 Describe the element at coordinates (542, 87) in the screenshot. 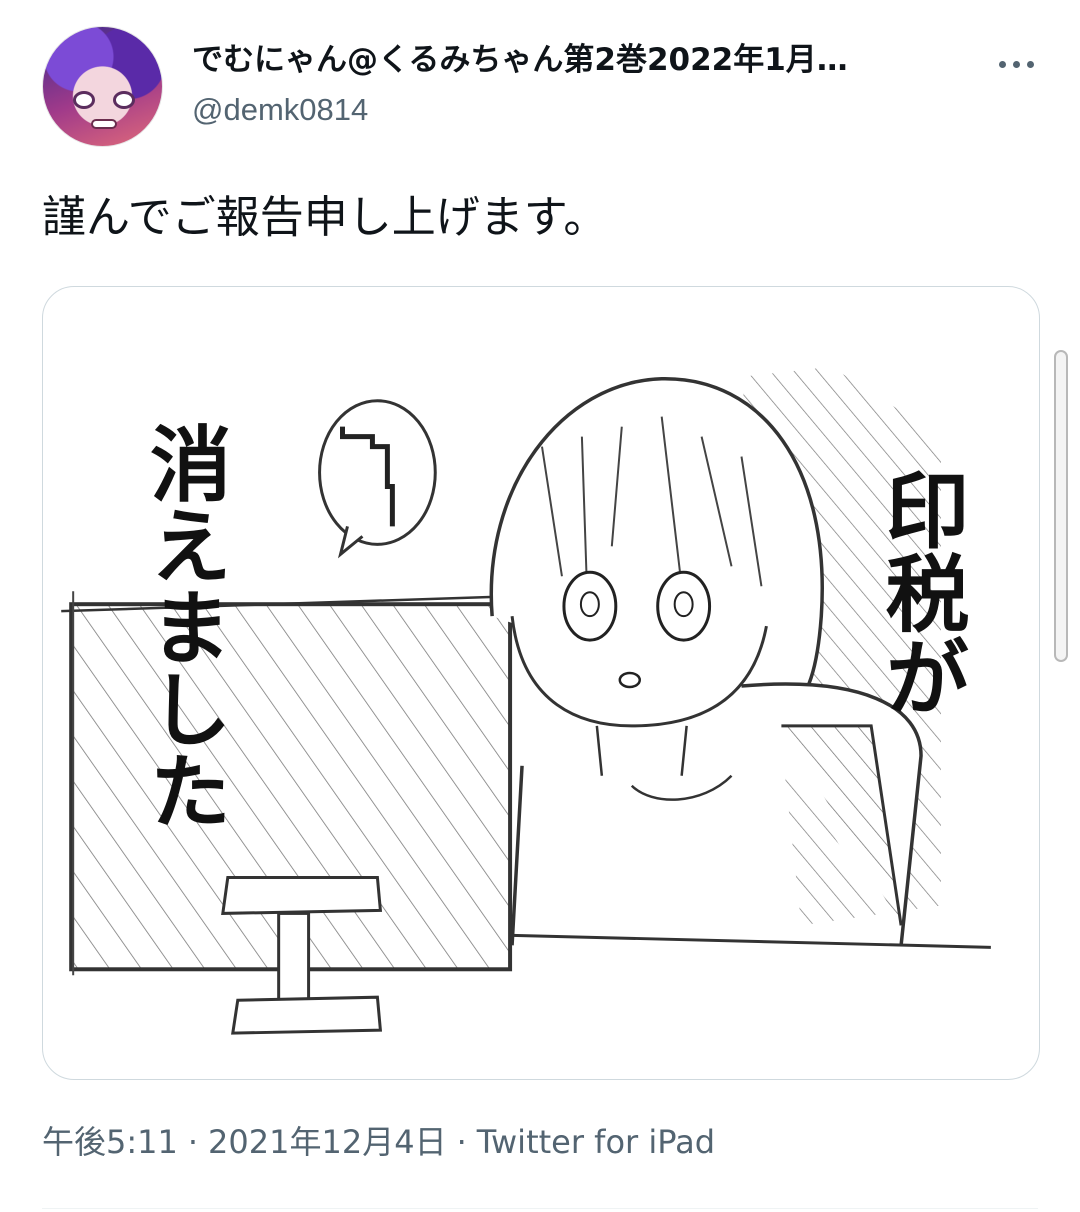

I see `tweet-header: でむにゃん@くるみちゃん第2巻2022年1月… @demk0814` at that location.